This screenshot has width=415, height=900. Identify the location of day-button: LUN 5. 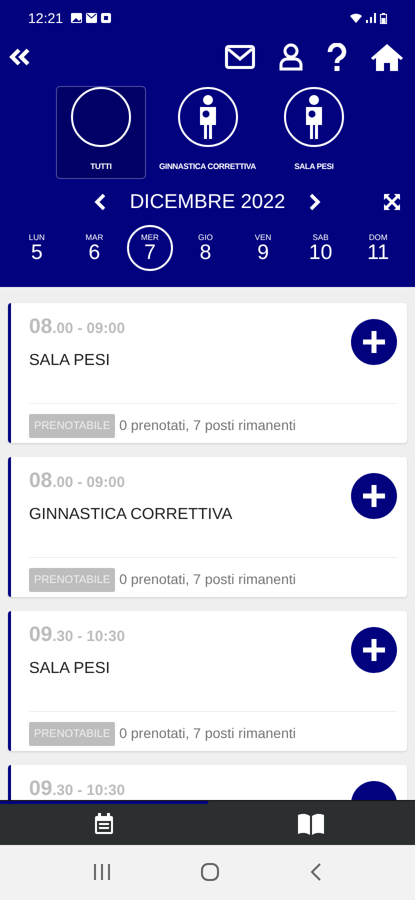
(37, 248).